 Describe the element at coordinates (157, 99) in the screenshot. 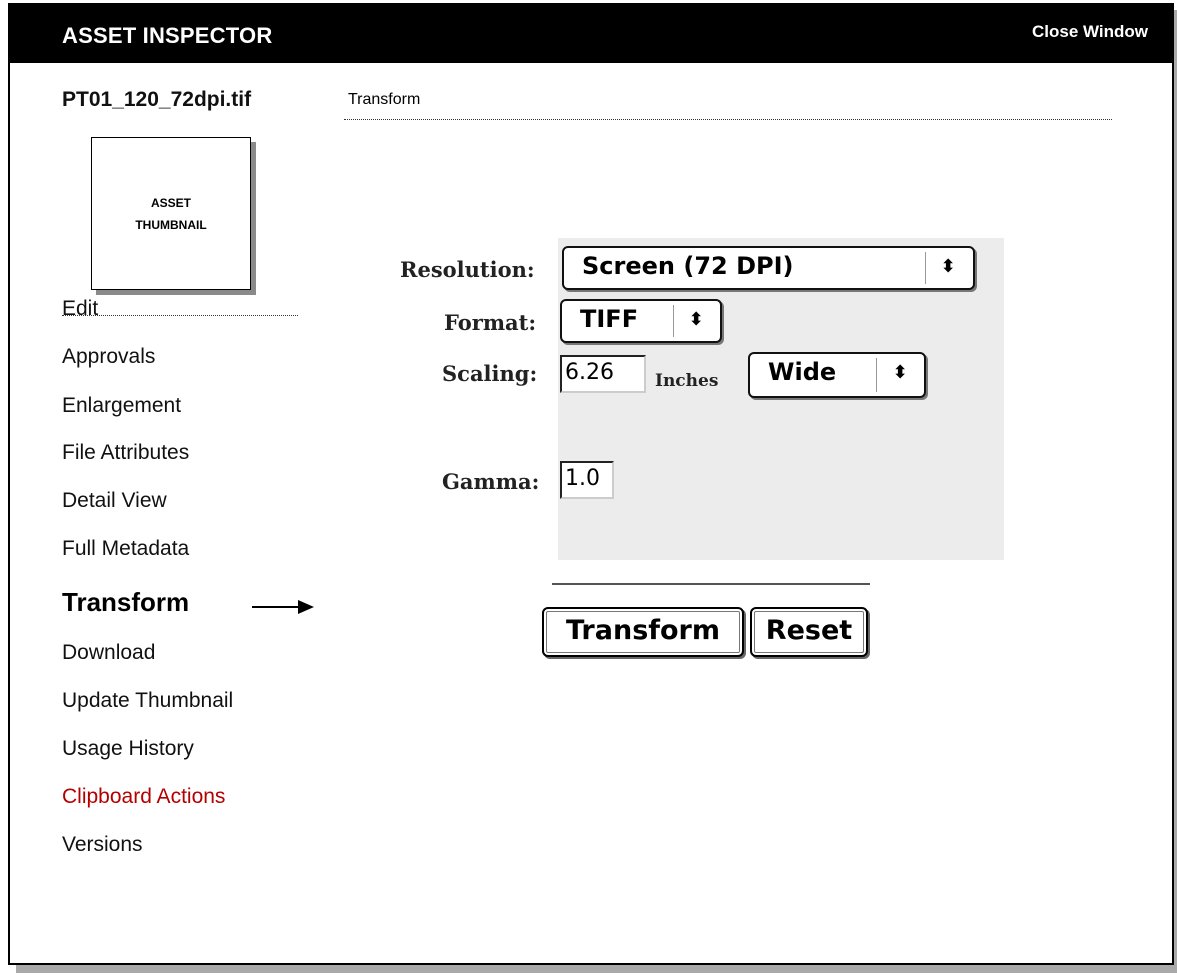

I see `asset-filename: PT01_120_72dpi.tif` at that location.